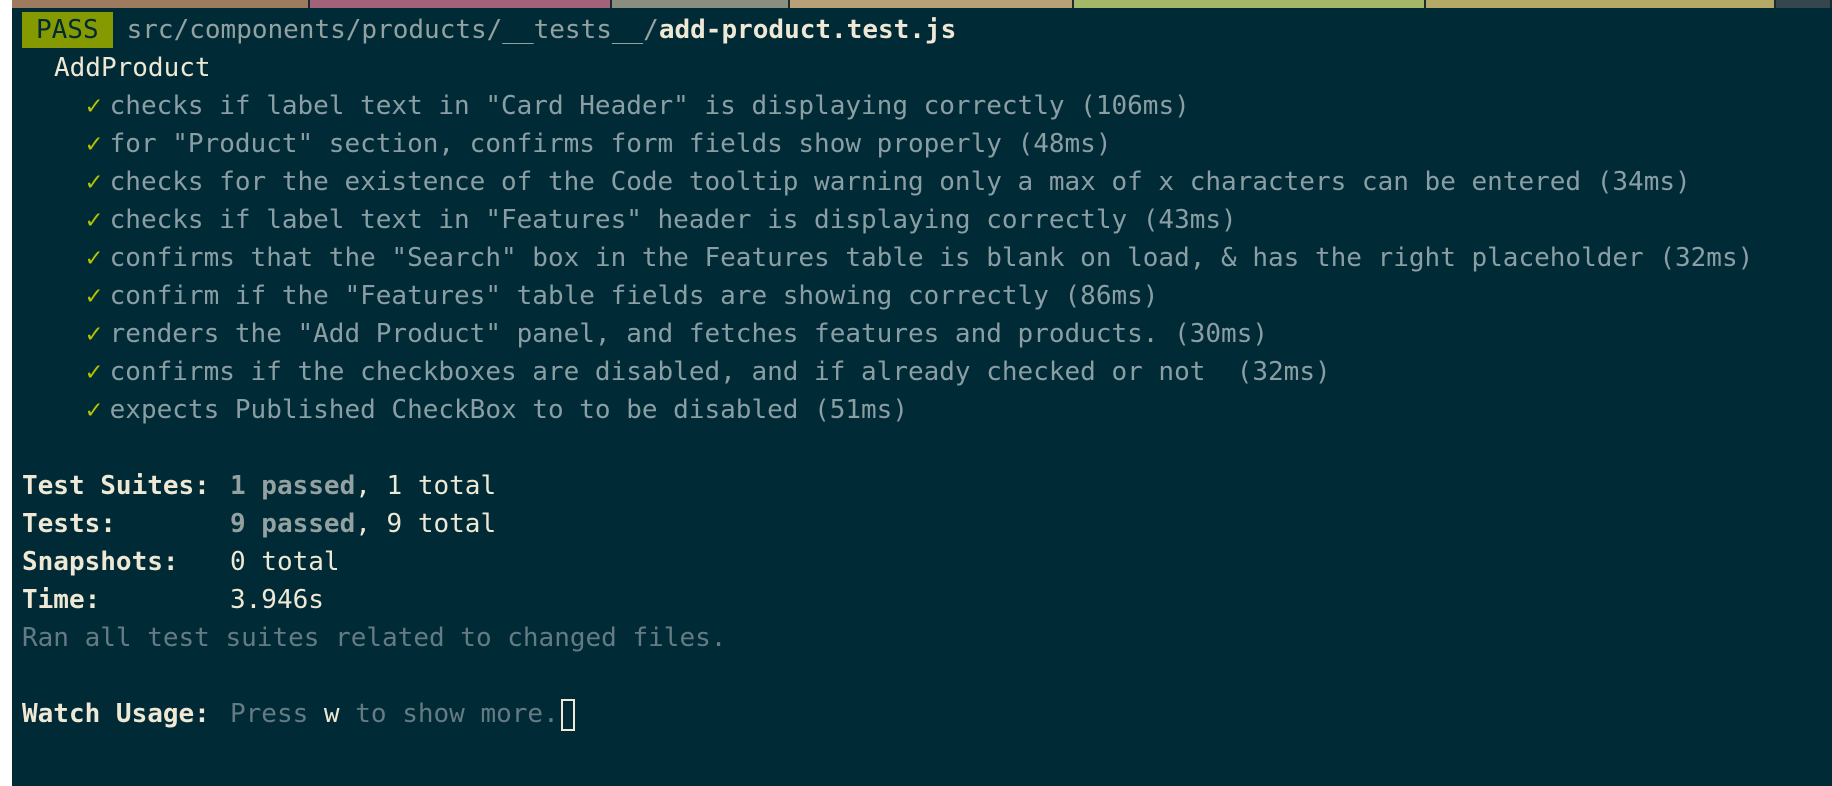  What do you see at coordinates (1643, 182) in the screenshot?
I see `test-duration: (34ms)` at bounding box center [1643, 182].